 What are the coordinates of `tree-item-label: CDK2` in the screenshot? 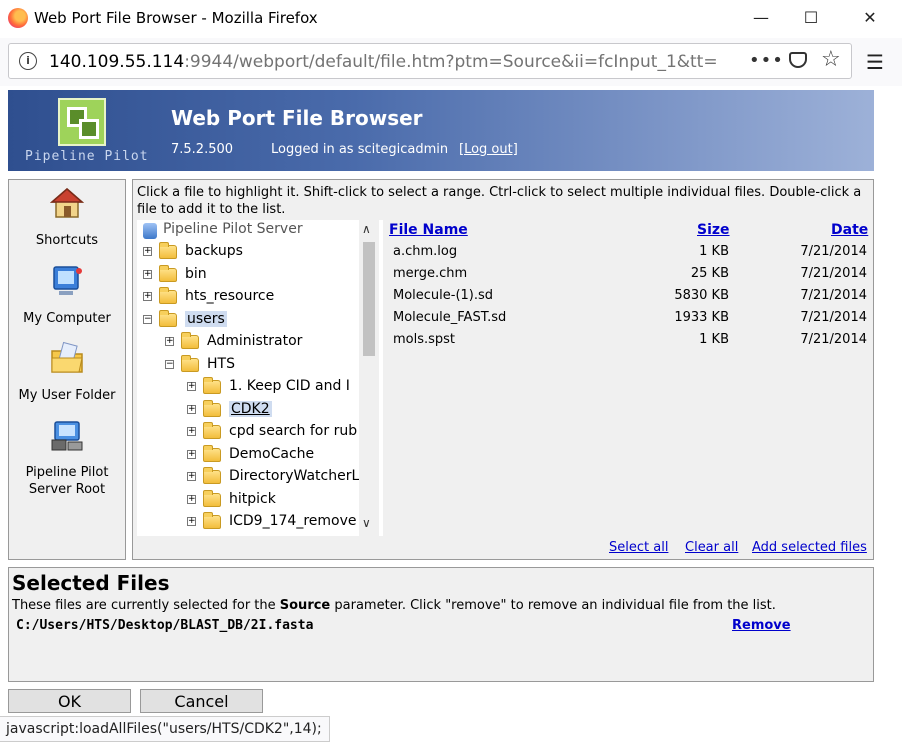 It's located at (250, 408).